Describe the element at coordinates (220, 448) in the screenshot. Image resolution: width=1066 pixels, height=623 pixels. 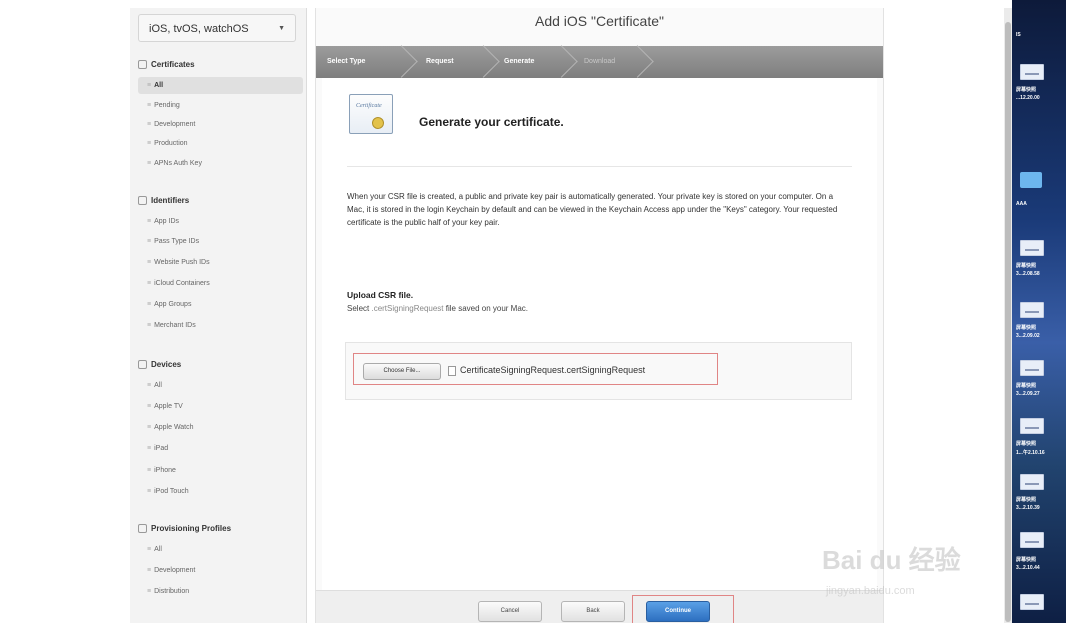
I see `sidebar-item-ipad: ≡ iPad` at that location.